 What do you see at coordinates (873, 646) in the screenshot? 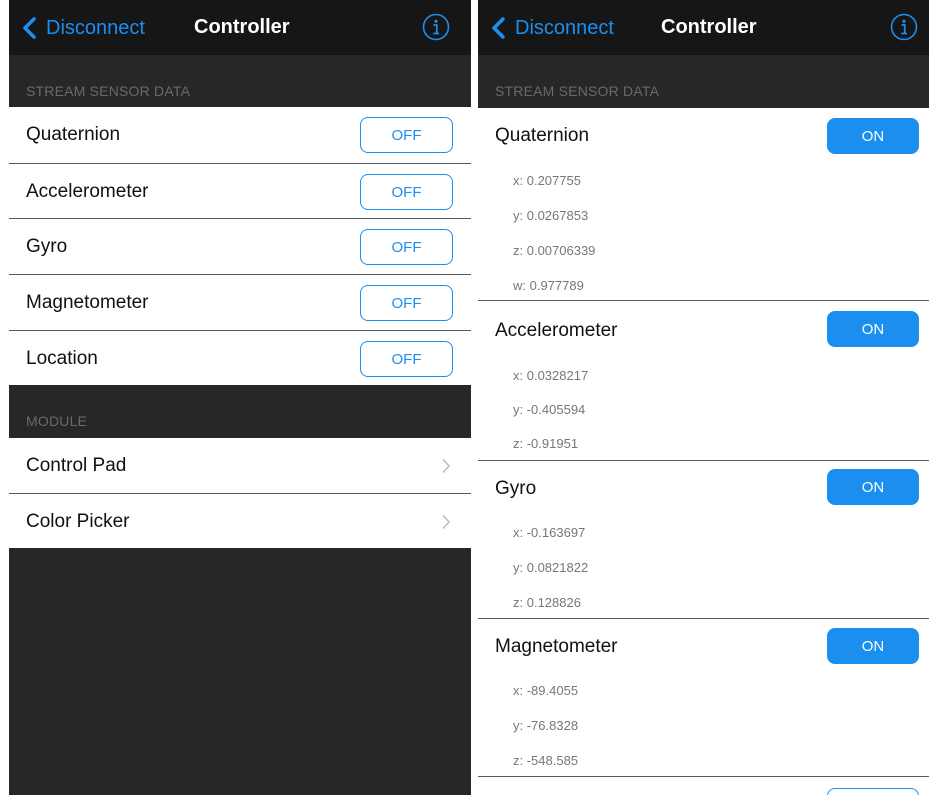
I see `magnetometer-toggle: ON` at bounding box center [873, 646].